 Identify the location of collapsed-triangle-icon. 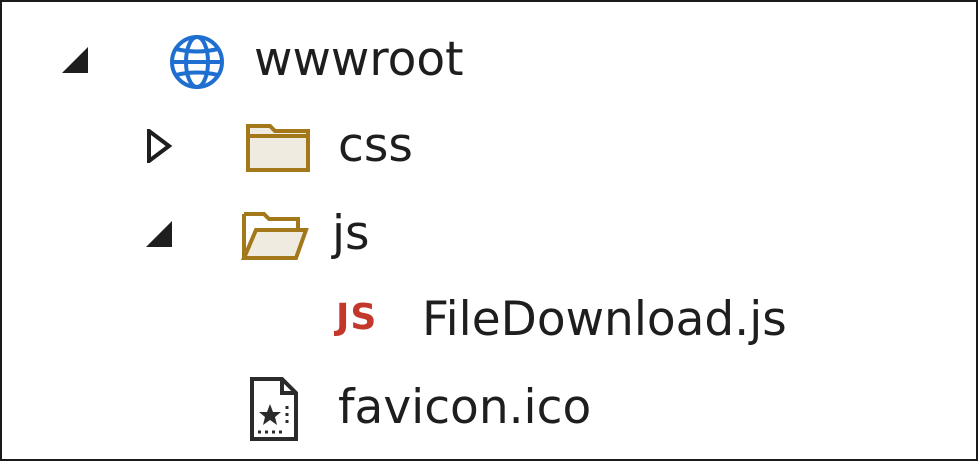
(161, 146).